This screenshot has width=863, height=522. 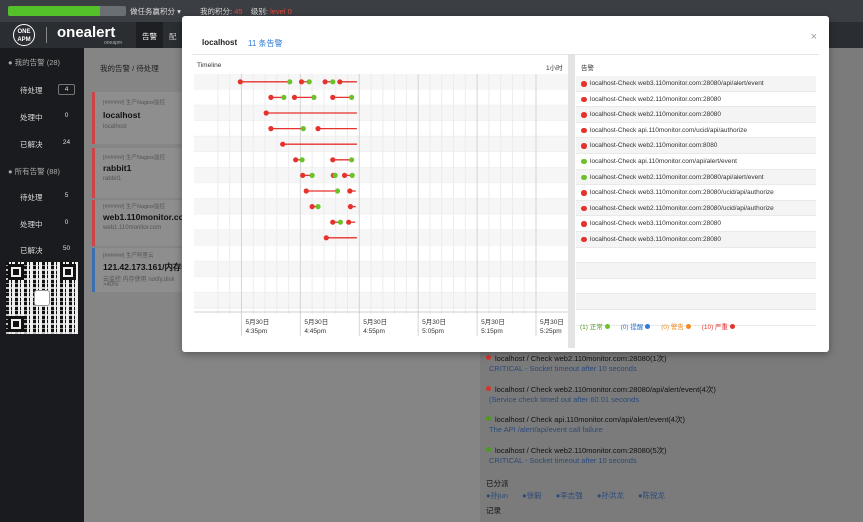 I want to click on assignee-link: ●孙洪龙, so click(x=613, y=495).